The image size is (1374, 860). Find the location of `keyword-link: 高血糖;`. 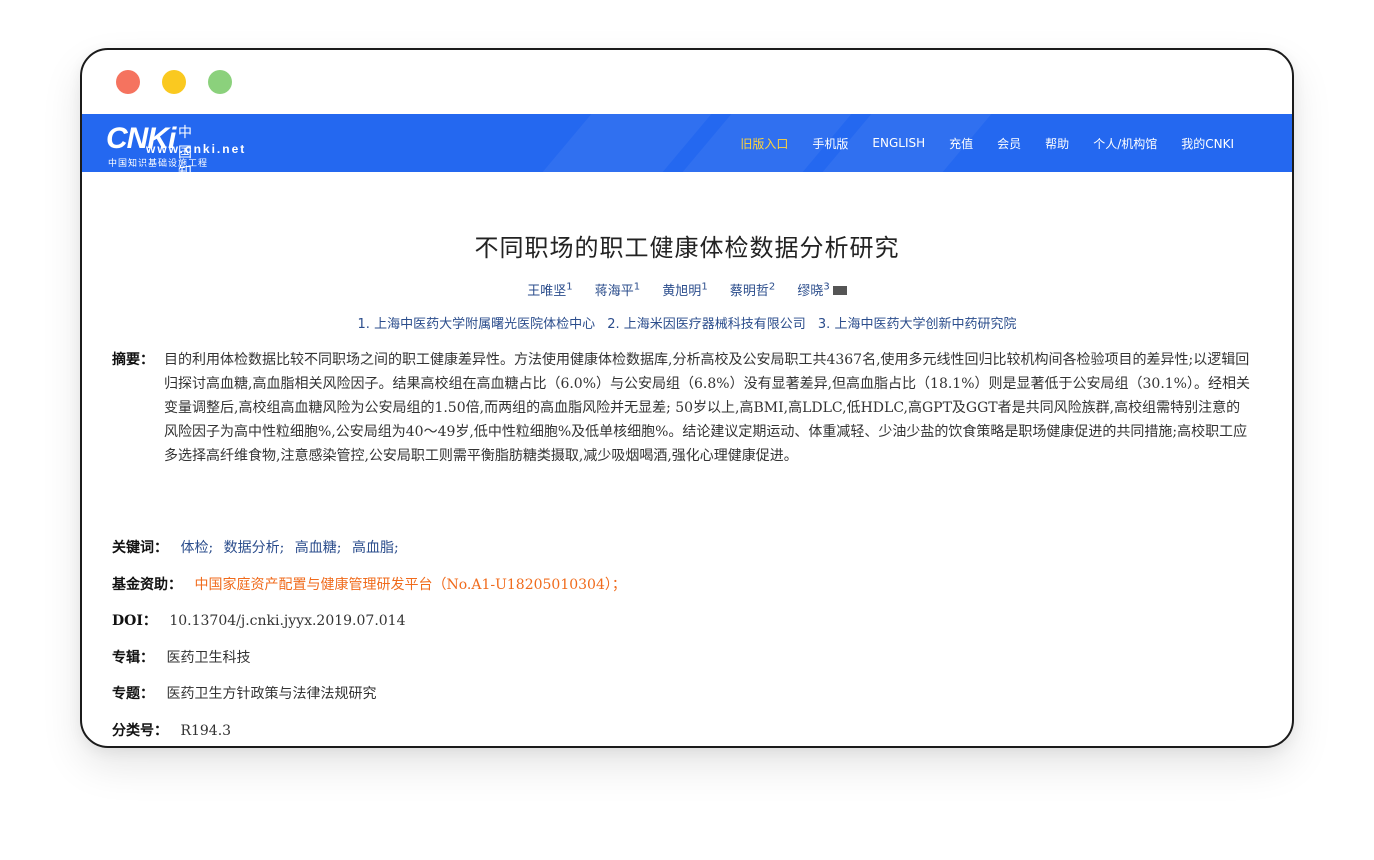

keyword-link: 高血糖; is located at coordinates (318, 548).